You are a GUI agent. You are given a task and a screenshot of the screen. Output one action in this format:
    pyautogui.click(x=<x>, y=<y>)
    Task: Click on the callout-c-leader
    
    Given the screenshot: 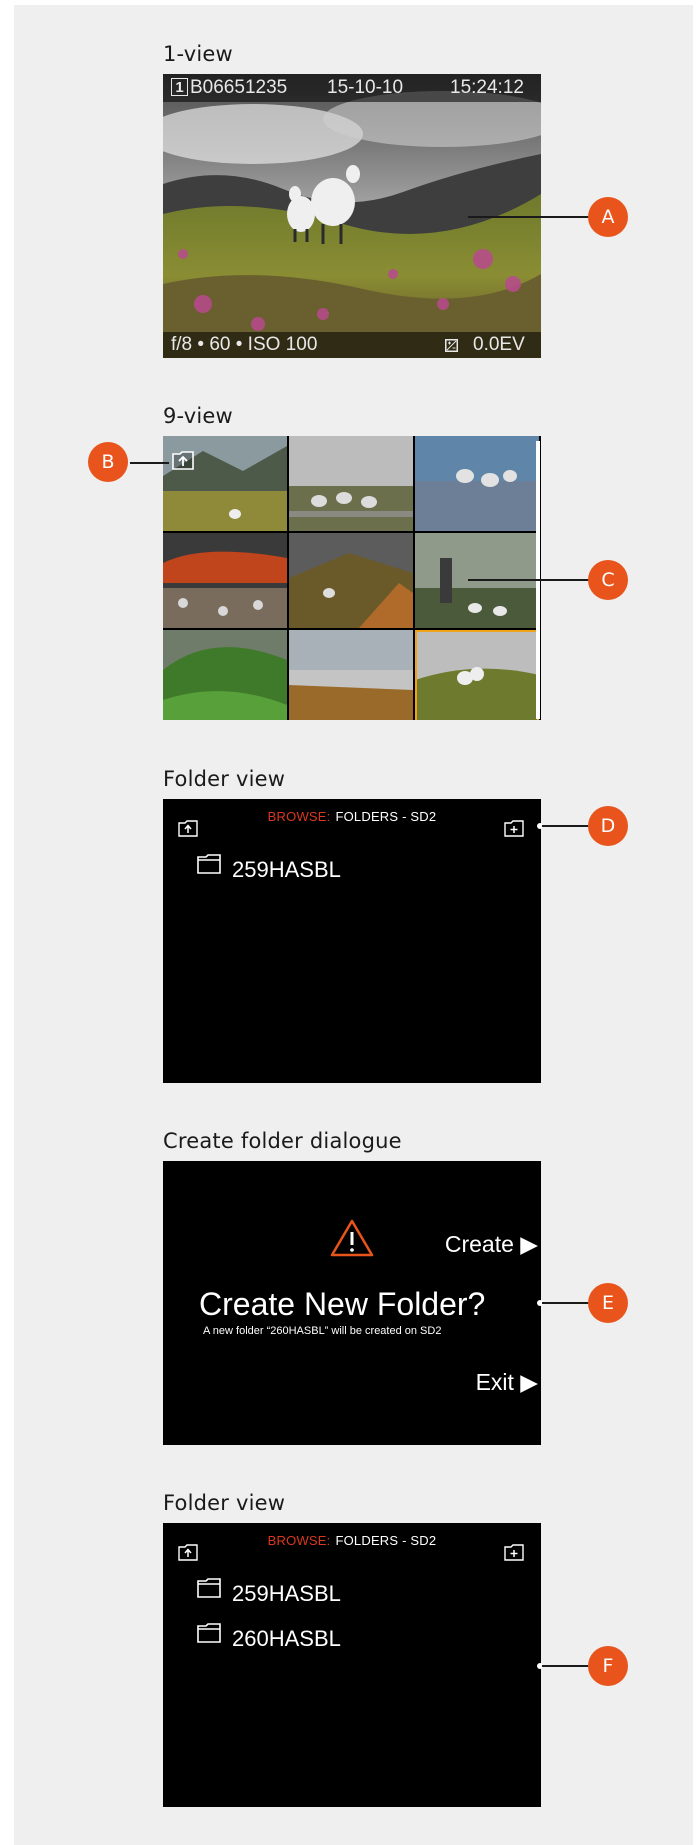 What is the action you would take?
    pyautogui.click(x=528, y=580)
    